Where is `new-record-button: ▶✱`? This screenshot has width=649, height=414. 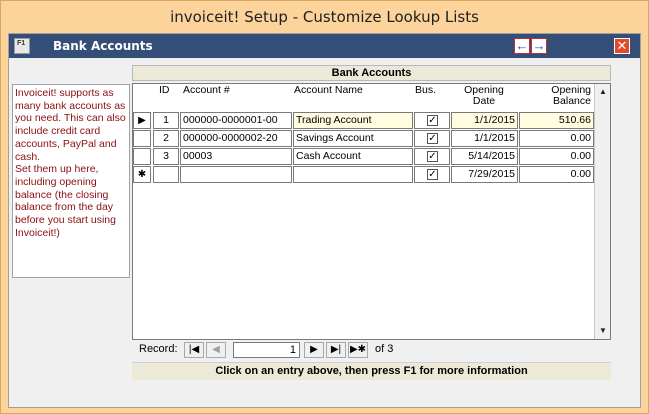
new-record-button: ▶✱ is located at coordinates (358, 350).